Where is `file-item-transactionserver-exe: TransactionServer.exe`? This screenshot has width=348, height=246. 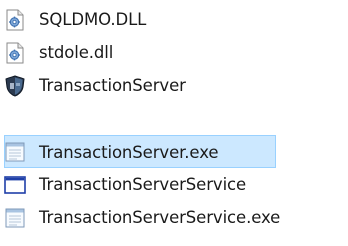 file-item-transactionserver-exe: TransactionServer.exe is located at coordinates (140, 151).